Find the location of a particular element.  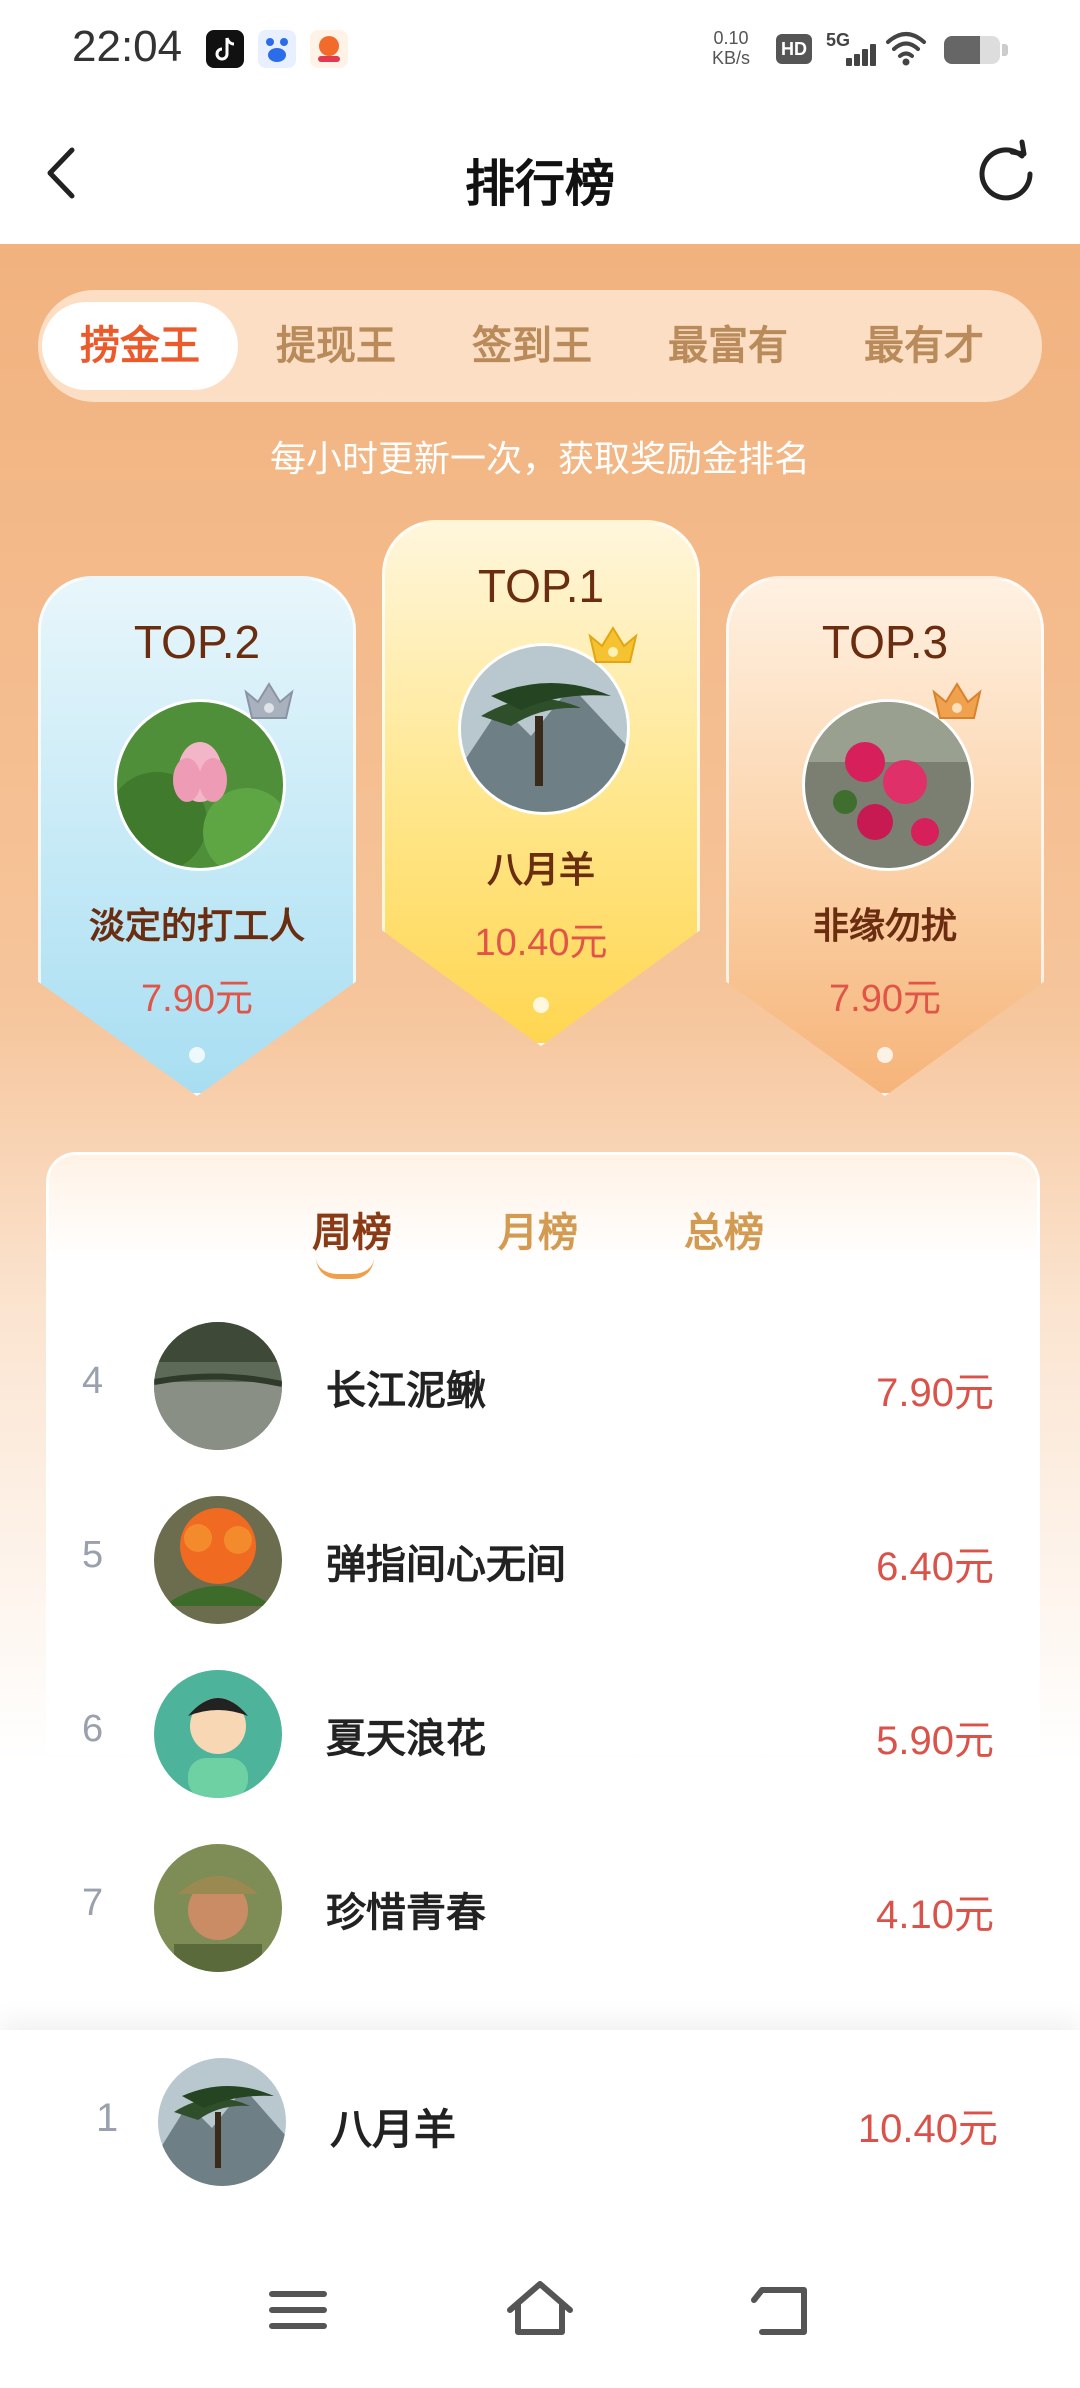

tab-tixianwang: 提现王 is located at coordinates (336, 346).